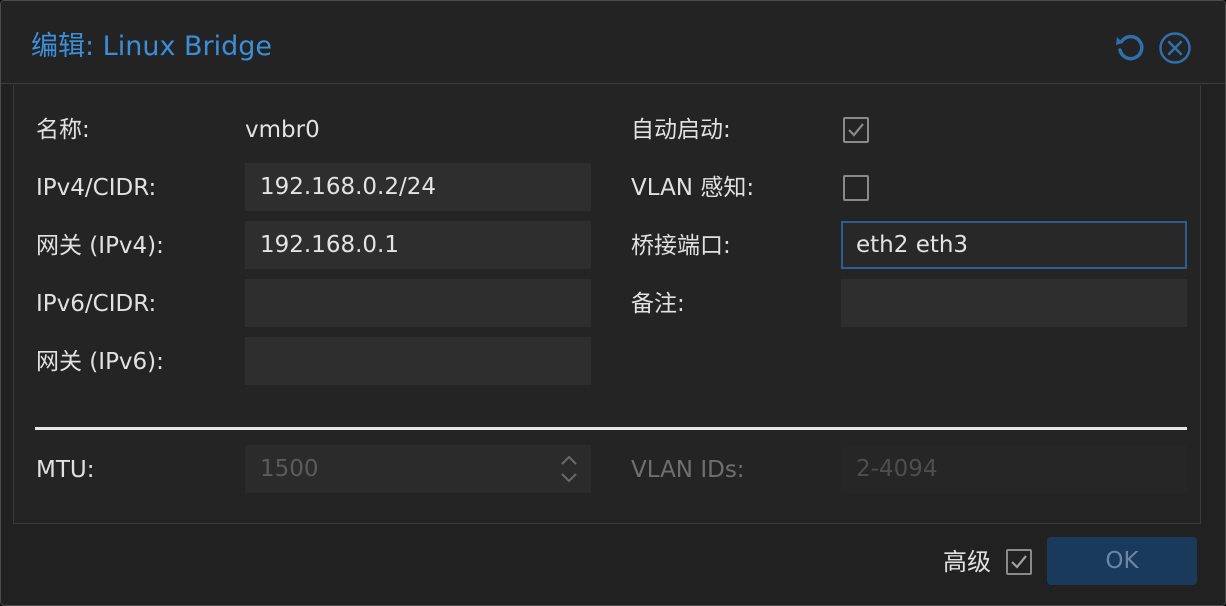  Describe the element at coordinates (1175, 48) in the screenshot. I see `close-circle-icon` at that location.